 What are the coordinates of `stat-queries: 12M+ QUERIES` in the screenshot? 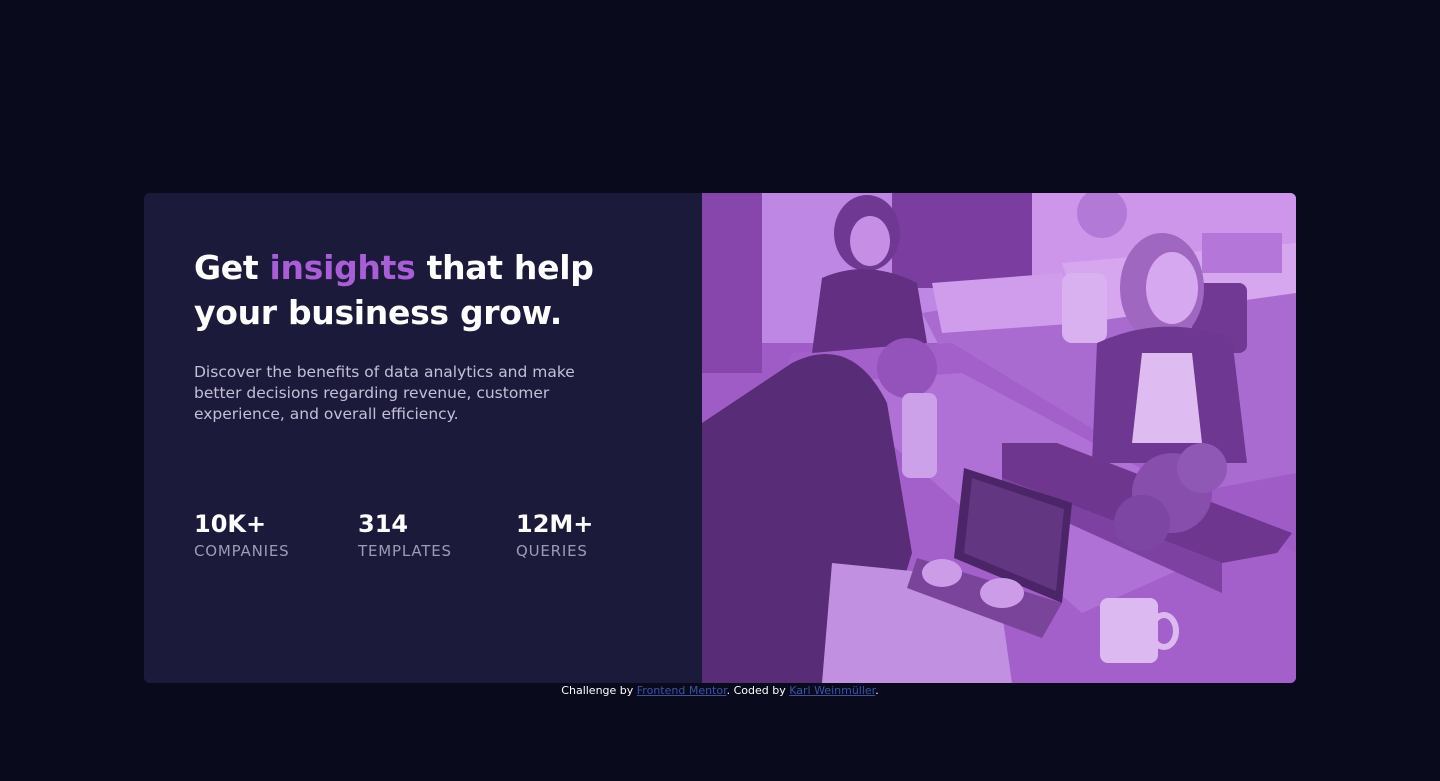 It's located at (554, 535).